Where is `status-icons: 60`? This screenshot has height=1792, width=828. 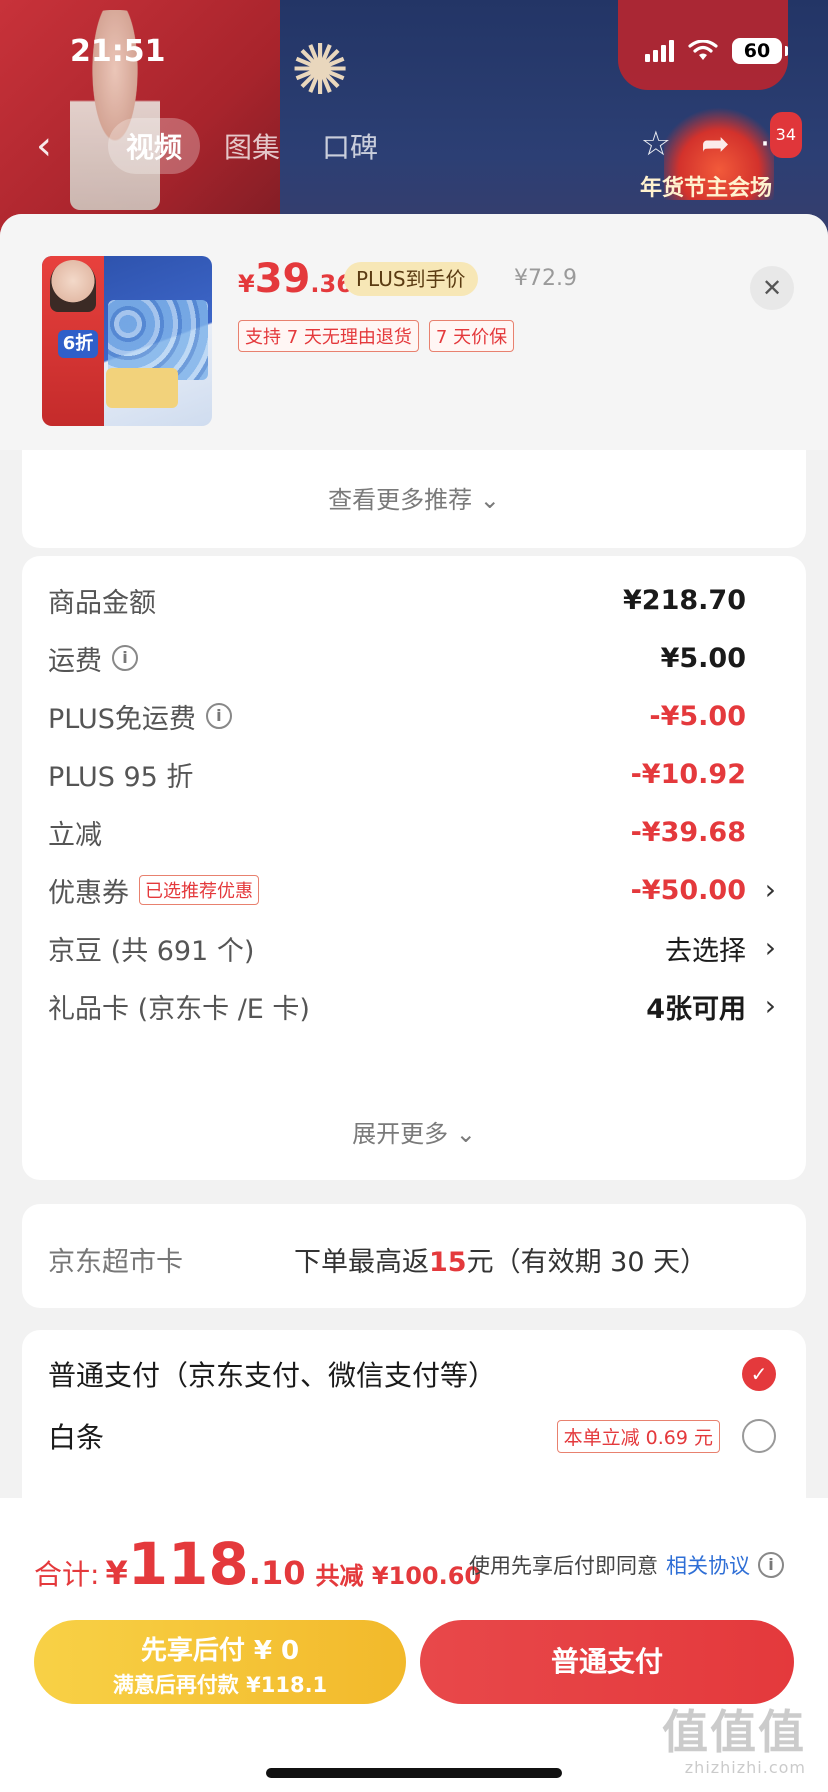 status-icons: 60 is located at coordinates (716, 51).